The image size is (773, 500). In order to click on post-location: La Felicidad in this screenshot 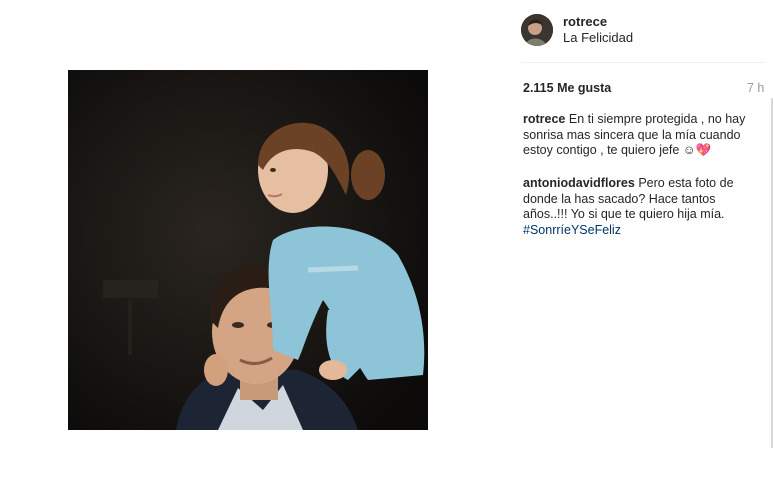, I will do `click(598, 37)`.